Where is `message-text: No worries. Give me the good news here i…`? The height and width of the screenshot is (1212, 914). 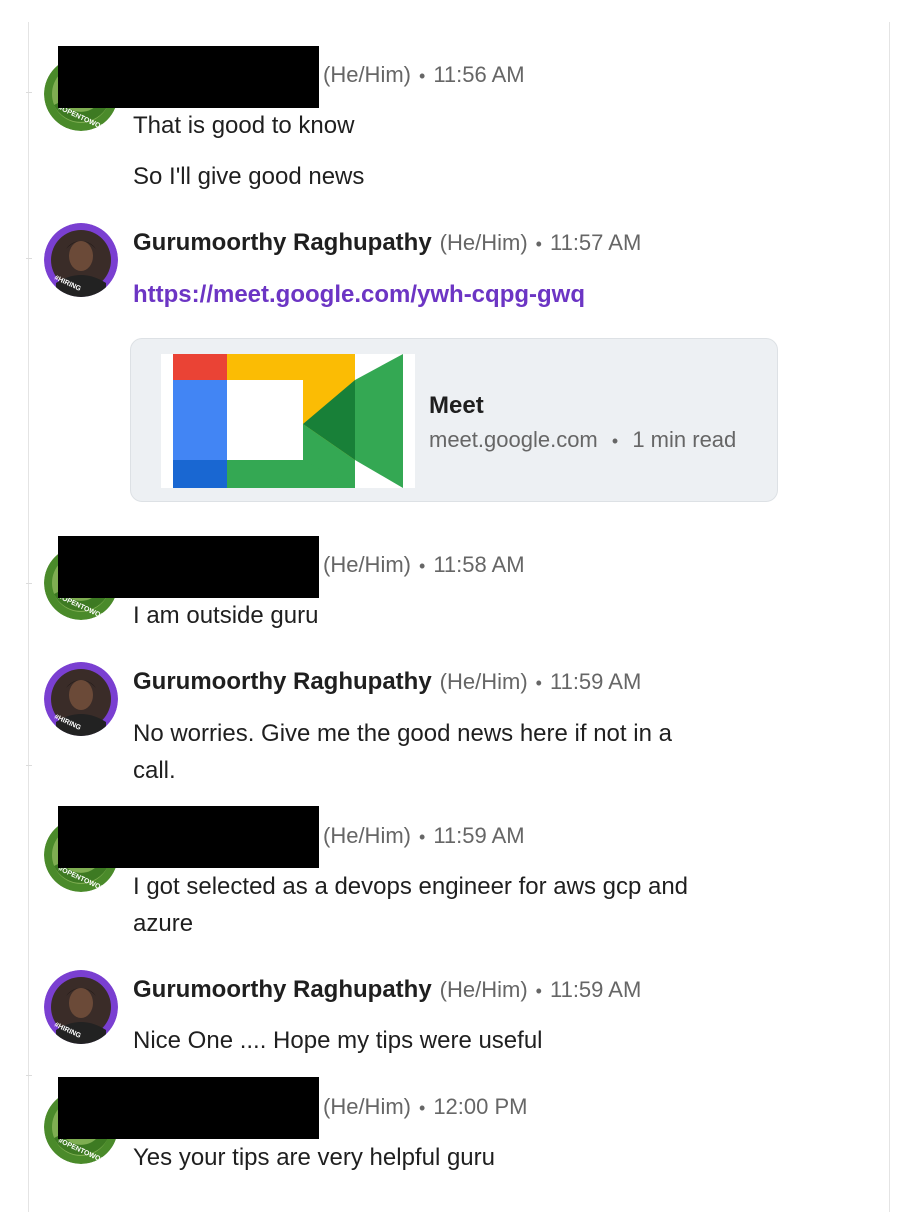 message-text: No worries. Give me the good news here i… is located at coordinates (402, 733).